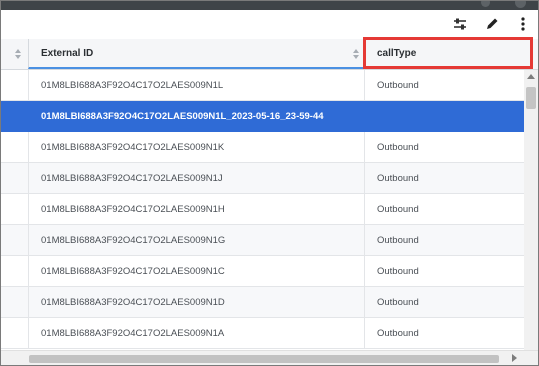 The width and height of the screenshot is (539, 366). I want to click on column-header-label: External ID, so click(67, 53).